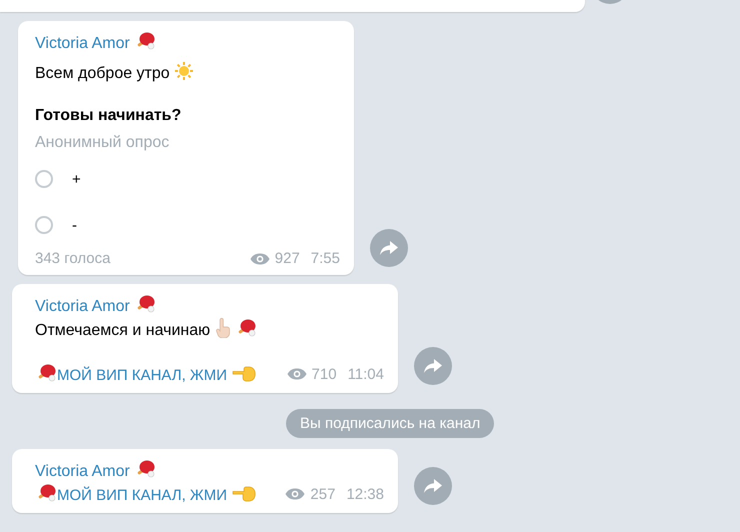 This screenshot has width=740, height=532. Describe the element at coordinates (184, 71) in the screenshot. I see `sun-icon` at that location.